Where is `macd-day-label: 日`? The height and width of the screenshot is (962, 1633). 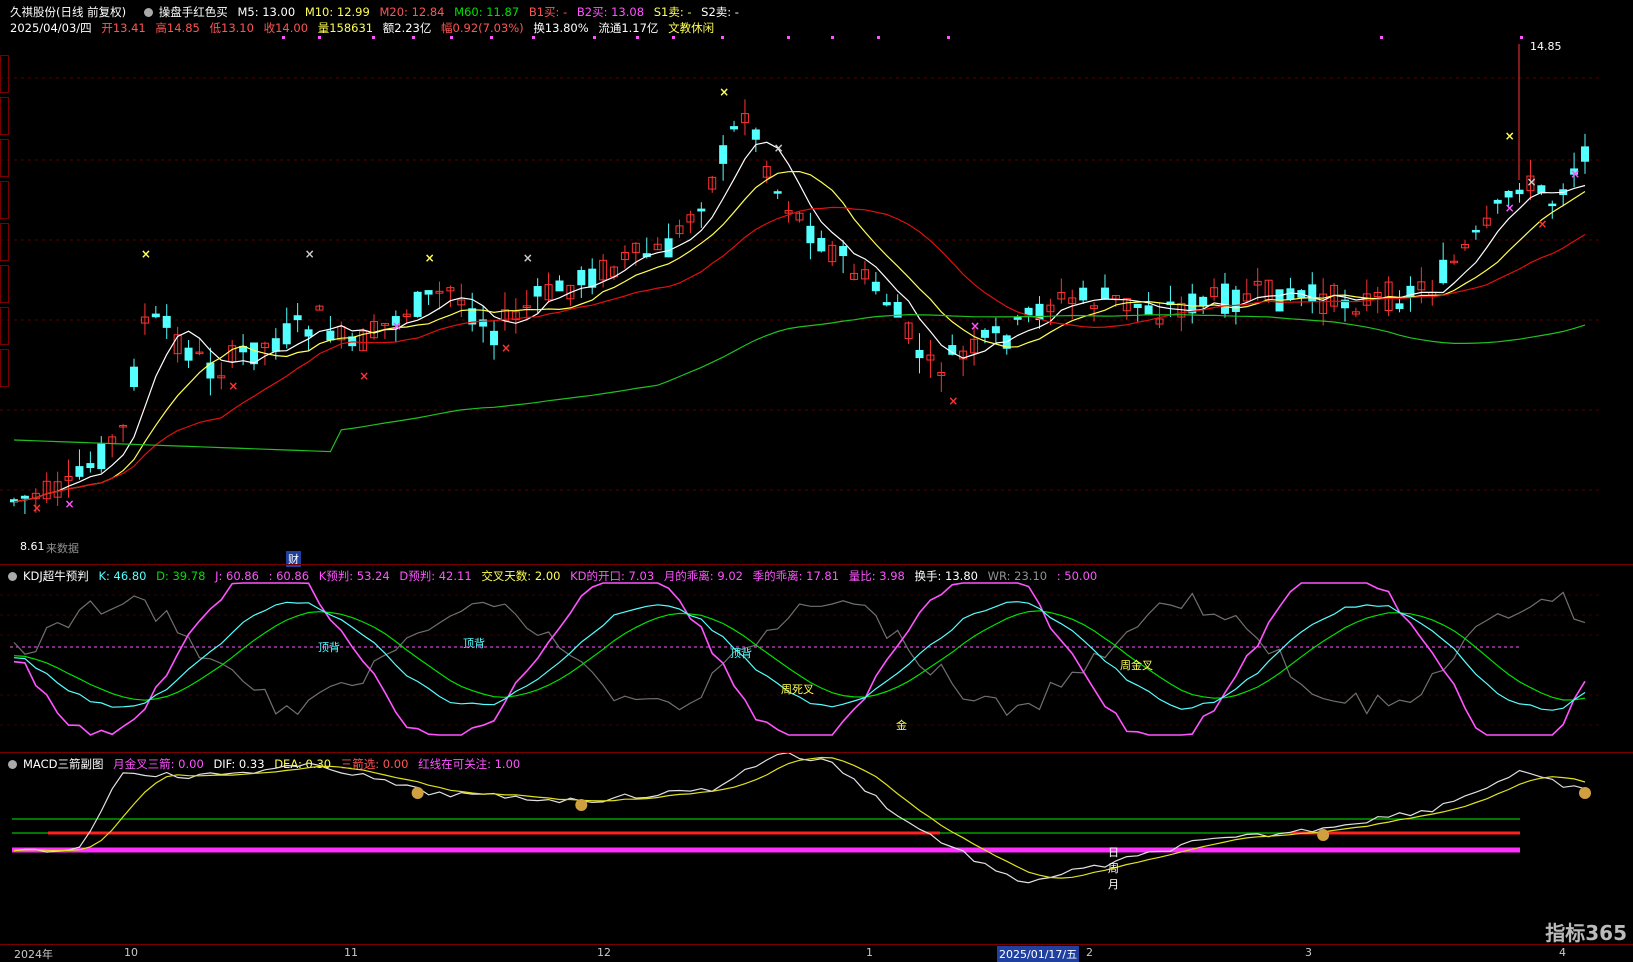 macd-day-label: 日 is located at coordinates (1113, 852).